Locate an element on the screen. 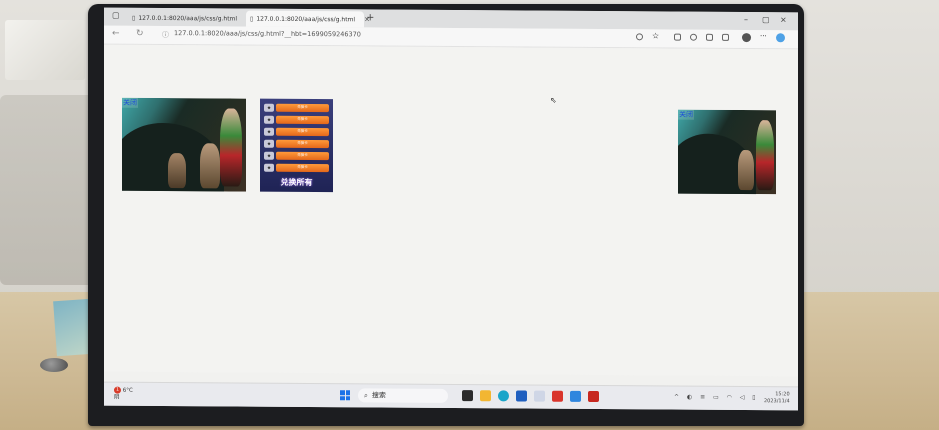 The width and height of the screenshot is (939, 430). info-icon: ⓘ is located at coordinates (165, 35).